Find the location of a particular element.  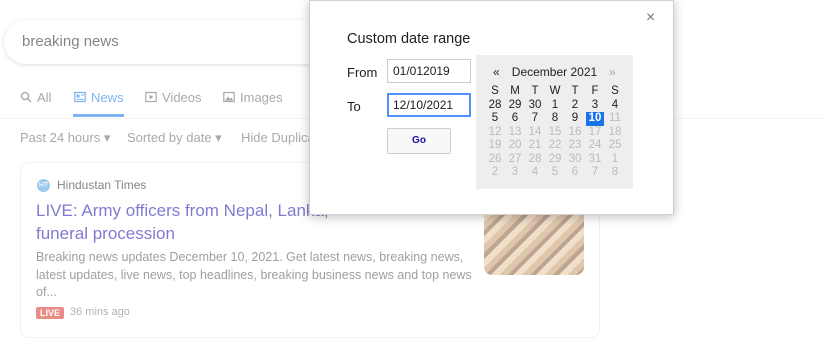

calendar-day: 23 is located at coordinates (575, 145).